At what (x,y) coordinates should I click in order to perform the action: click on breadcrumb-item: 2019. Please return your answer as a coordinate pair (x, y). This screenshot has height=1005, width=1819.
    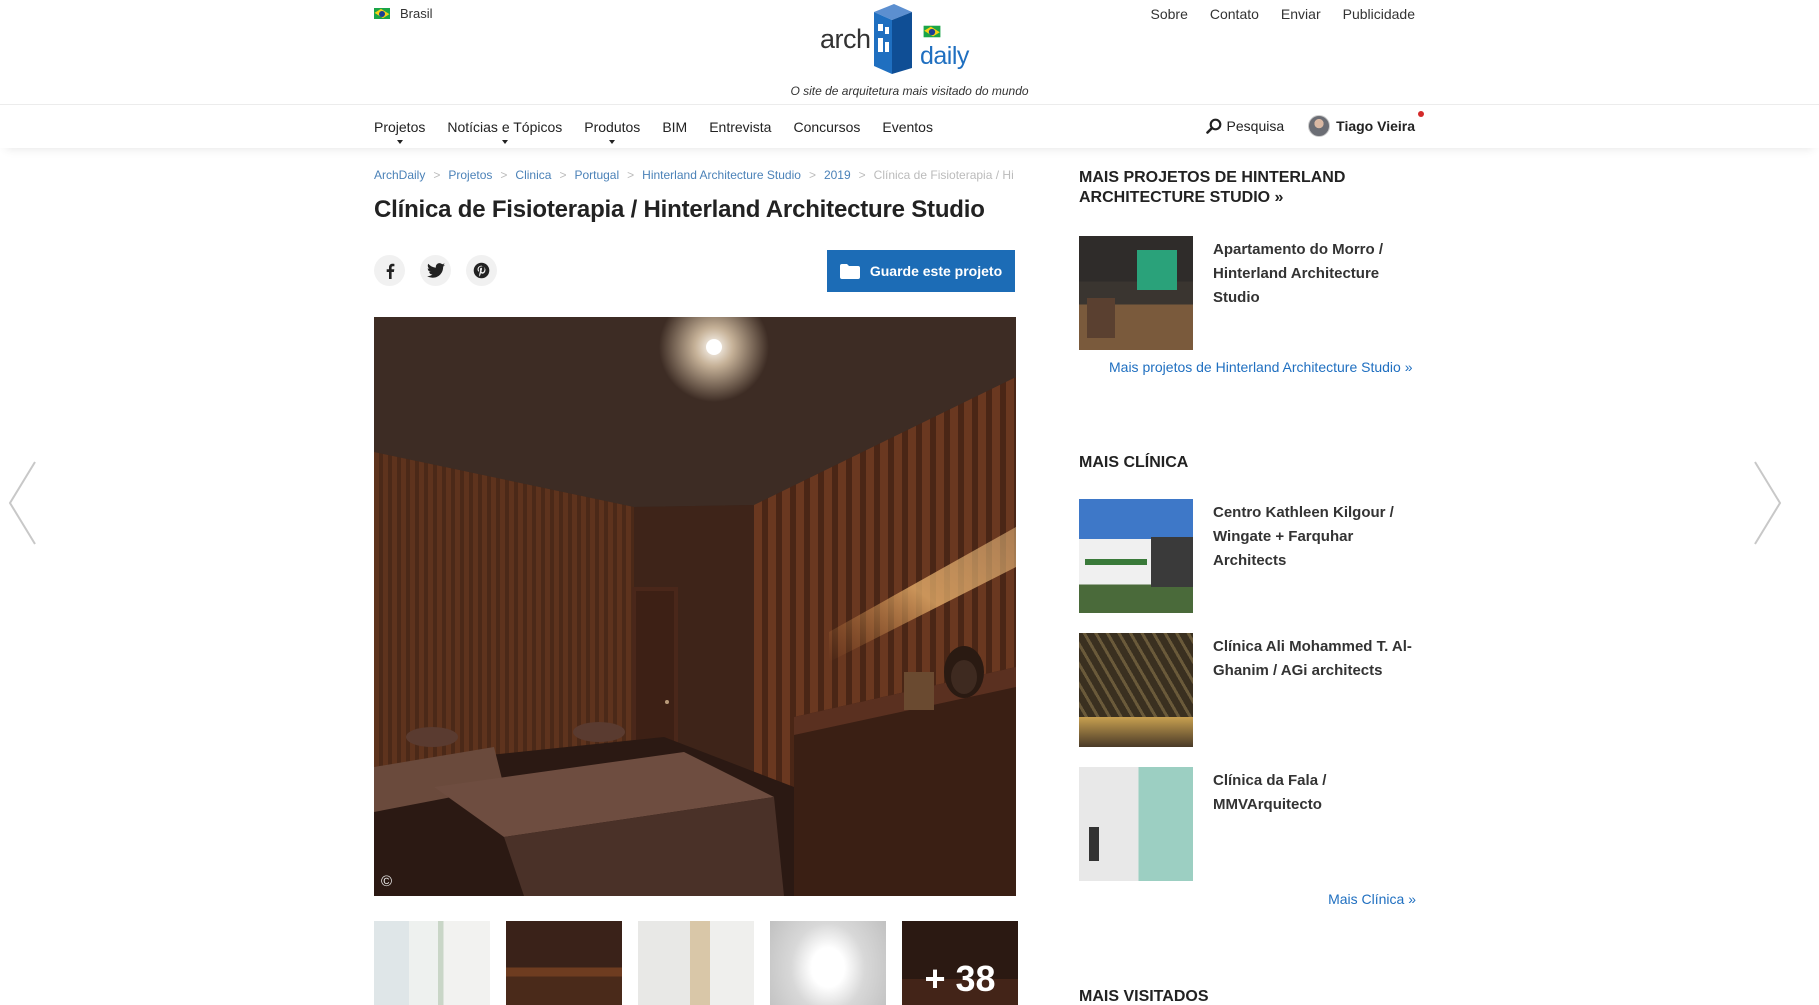
    Looking at the image, I should click on (837, 175).